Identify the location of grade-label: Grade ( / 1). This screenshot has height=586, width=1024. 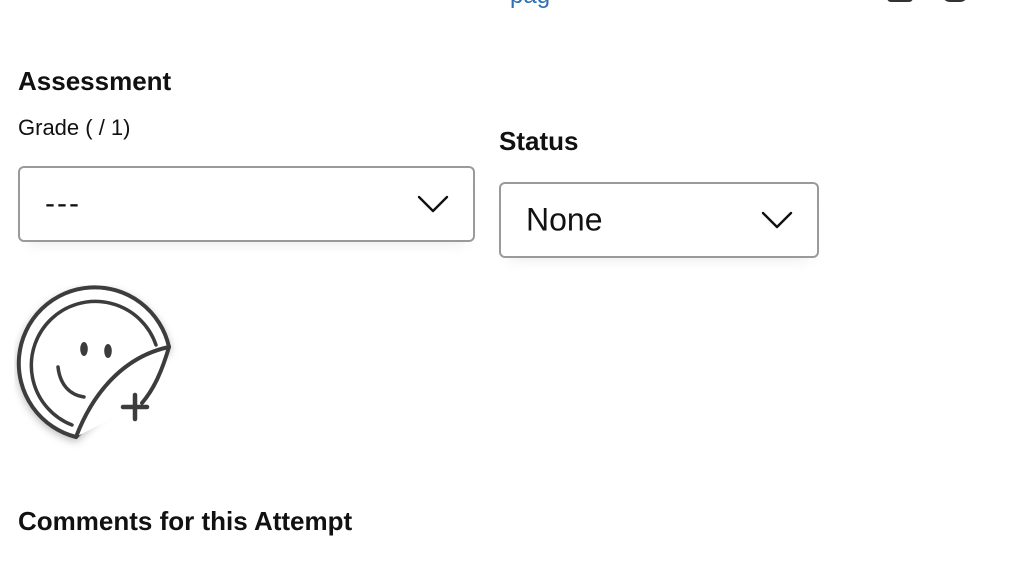
(74, 127).